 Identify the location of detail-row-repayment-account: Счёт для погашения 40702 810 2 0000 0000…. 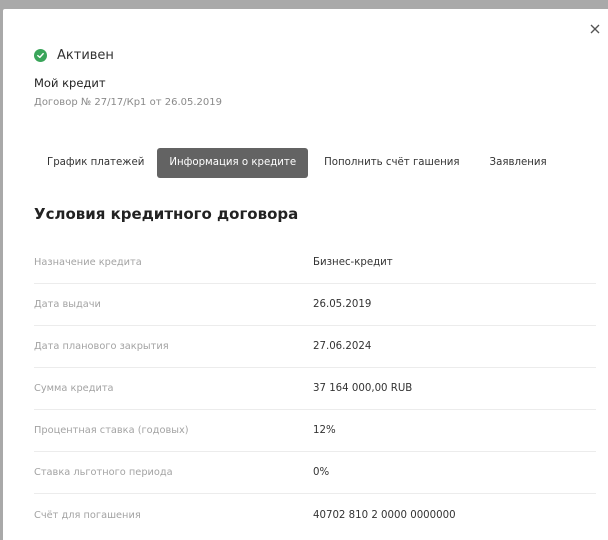
(315, 515).